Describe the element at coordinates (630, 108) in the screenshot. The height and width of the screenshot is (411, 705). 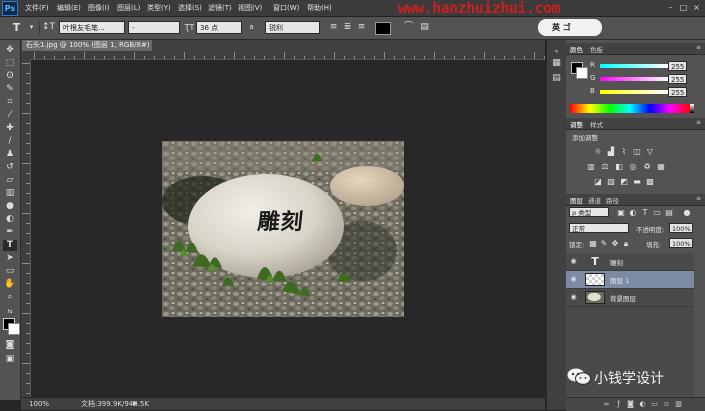
I see `color-spectrum-bar` at that location.